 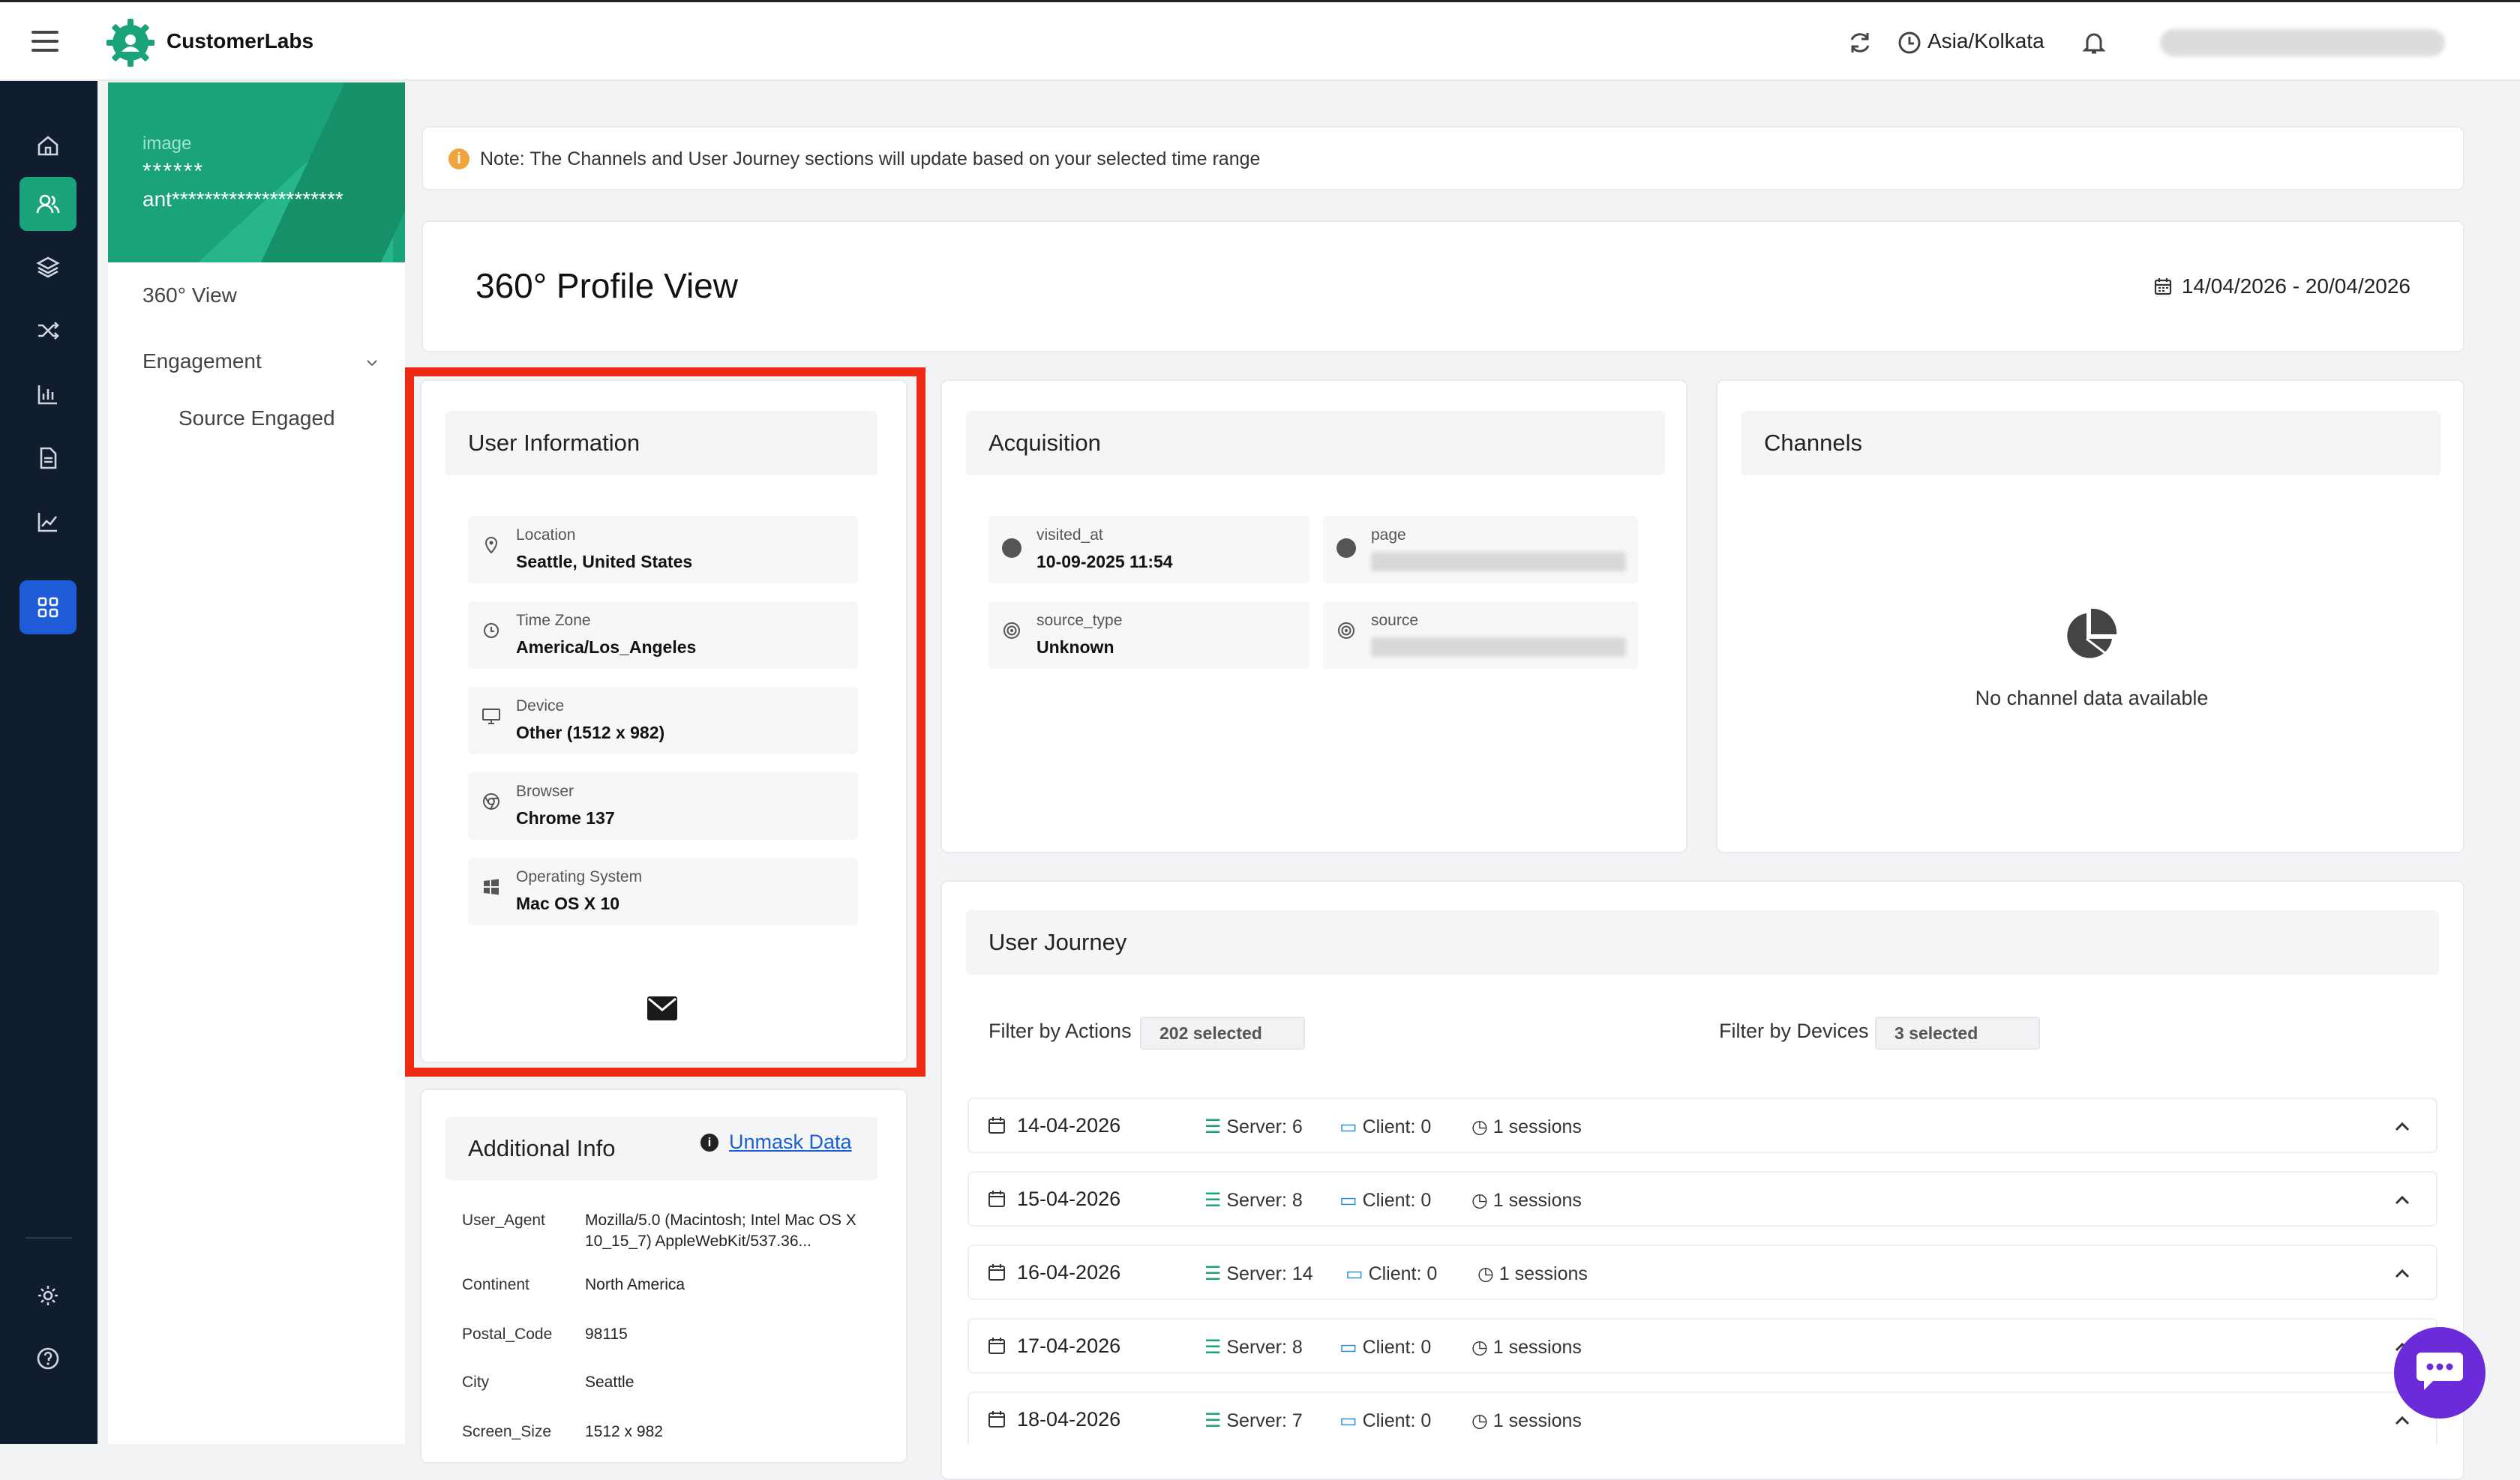 I want to click on channels-card: Channels No channel data available, so click(x=2090, y=616).